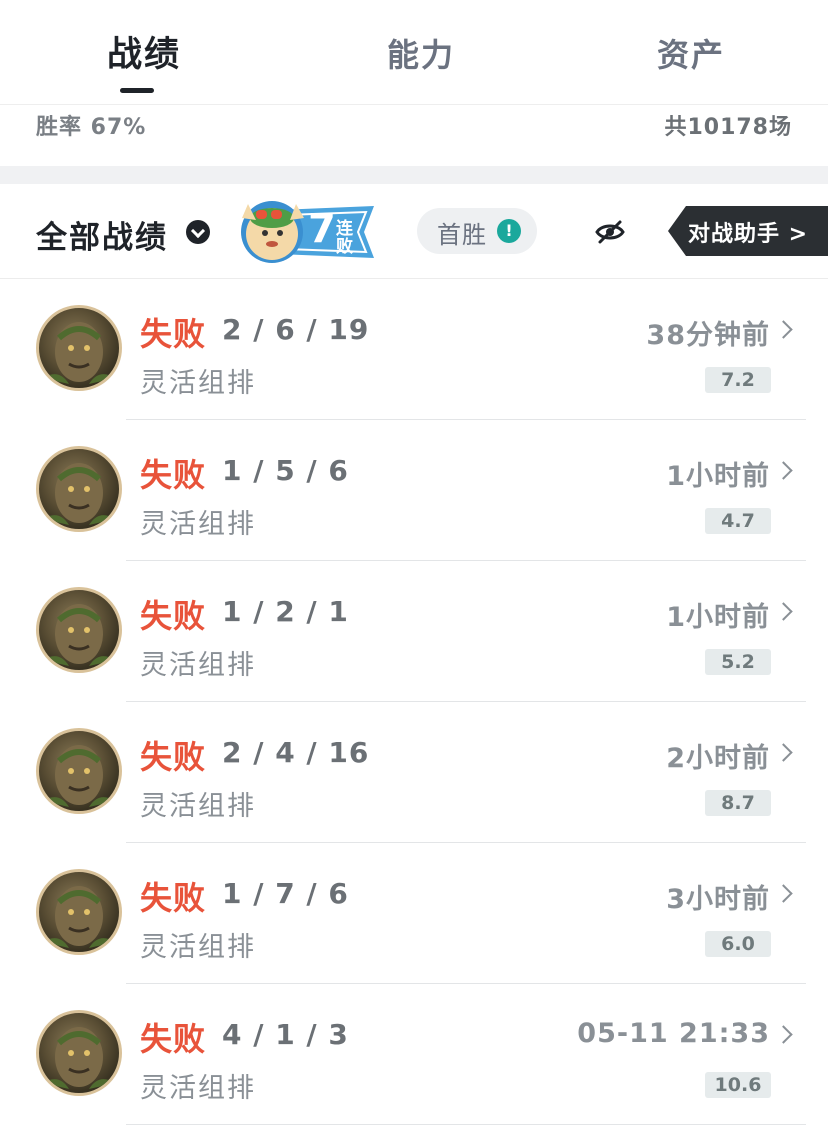 This screenshot has width=828, height=1134. Describe the element at coordinates (296, 329) in the screenshot. I see `match-kda: 2 / 6 / 19` at that location.